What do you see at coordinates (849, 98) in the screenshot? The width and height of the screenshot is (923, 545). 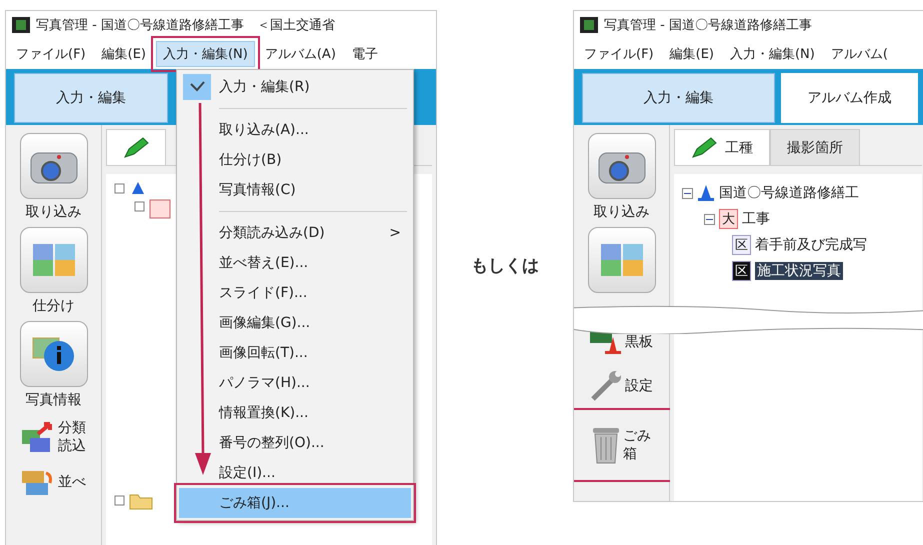 I see `mode-tab: アルバム作成` at bounding box center [849, 98].